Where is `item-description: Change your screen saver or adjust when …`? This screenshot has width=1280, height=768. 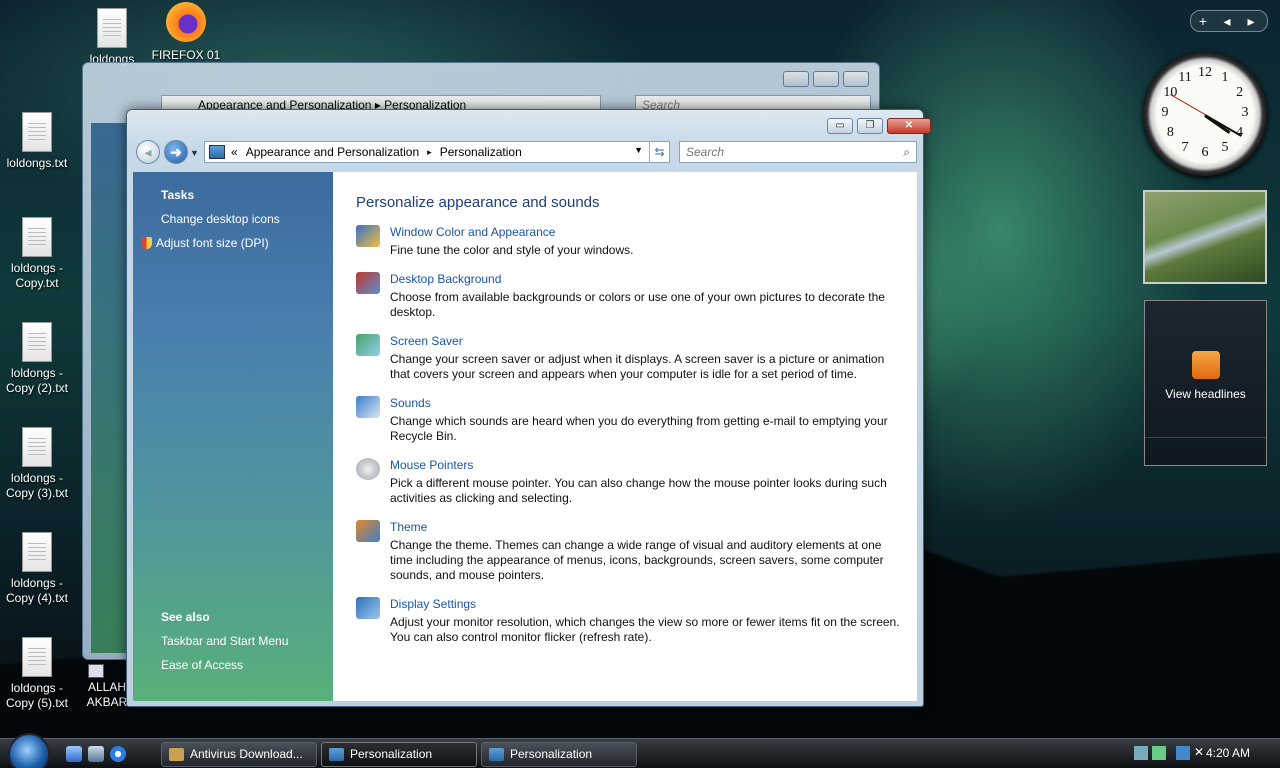
item-description: Change your screen saver or adjust when … is located at coordinates (637, 366).